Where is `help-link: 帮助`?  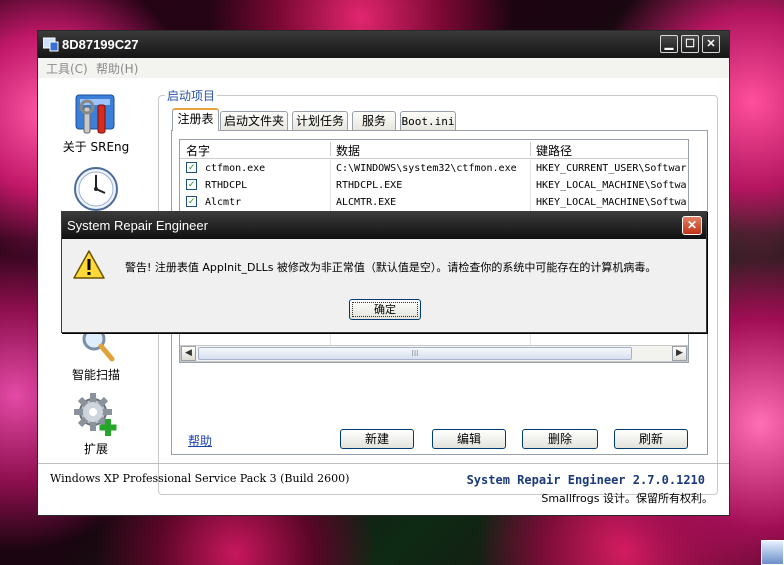
help-link: 帮助 is located at coordinates (200, 440).